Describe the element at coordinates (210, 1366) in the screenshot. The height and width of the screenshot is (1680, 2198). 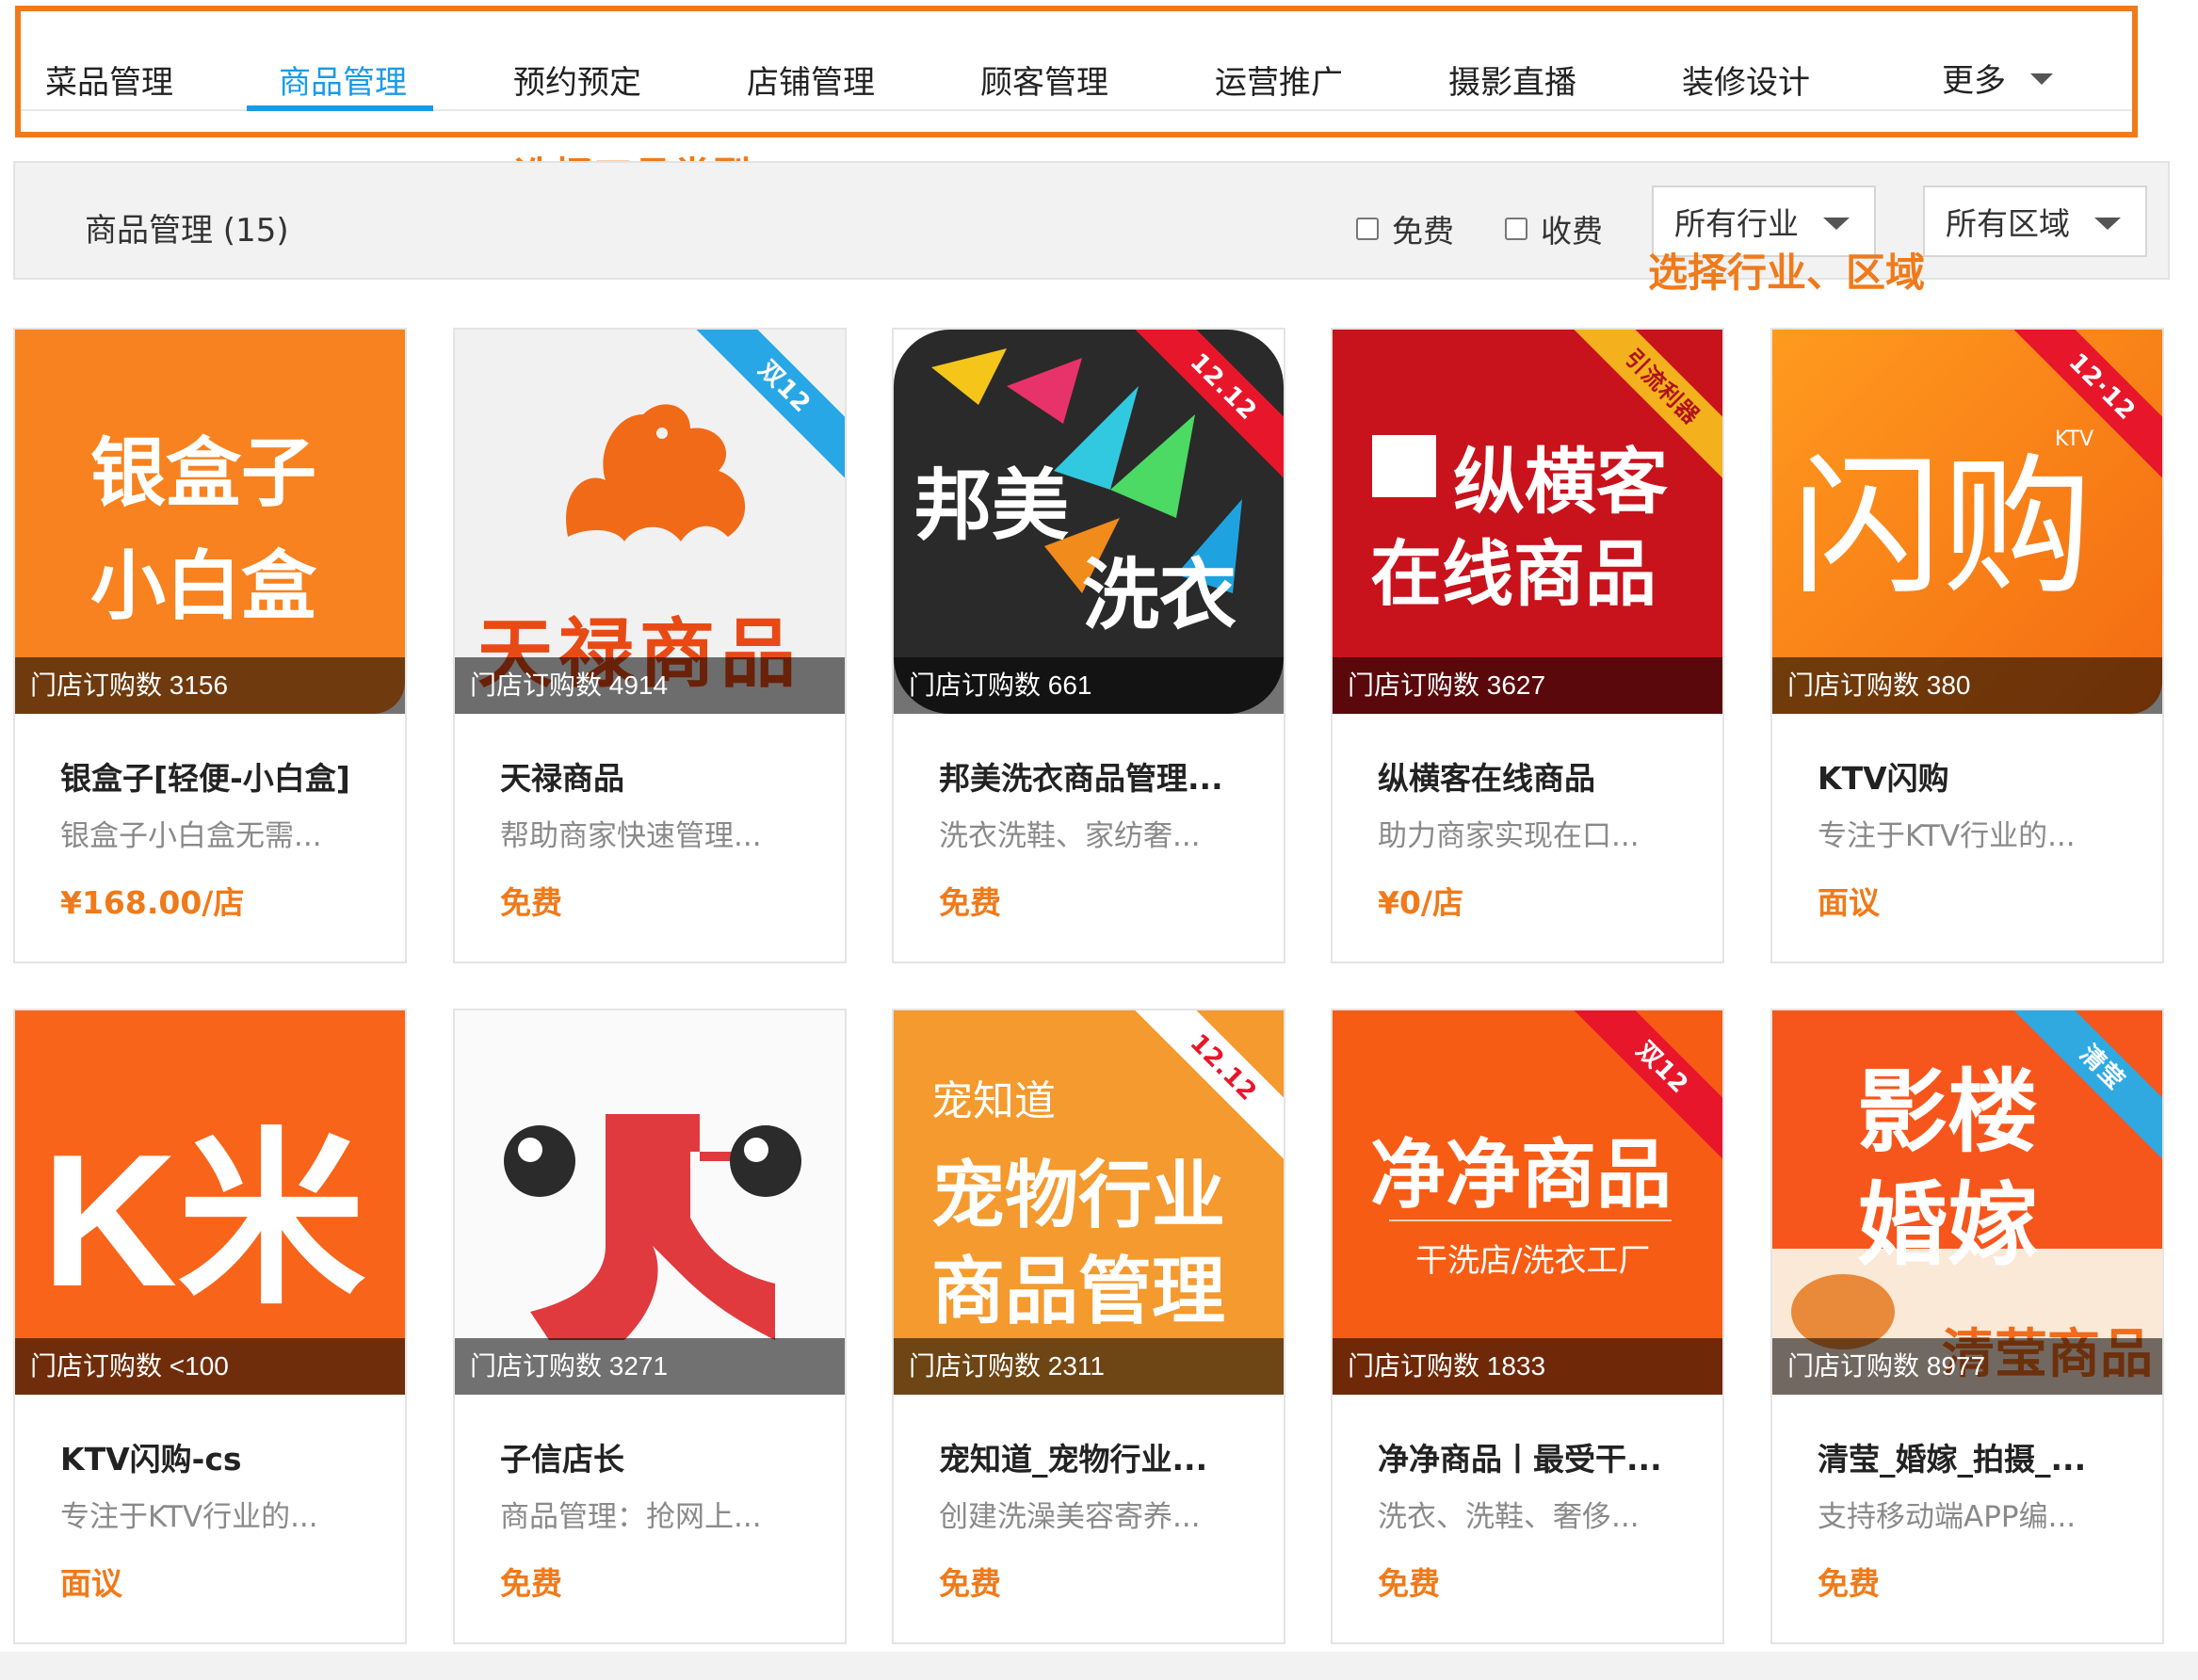
I see `order-count: 门店订购数 <100` at that location.